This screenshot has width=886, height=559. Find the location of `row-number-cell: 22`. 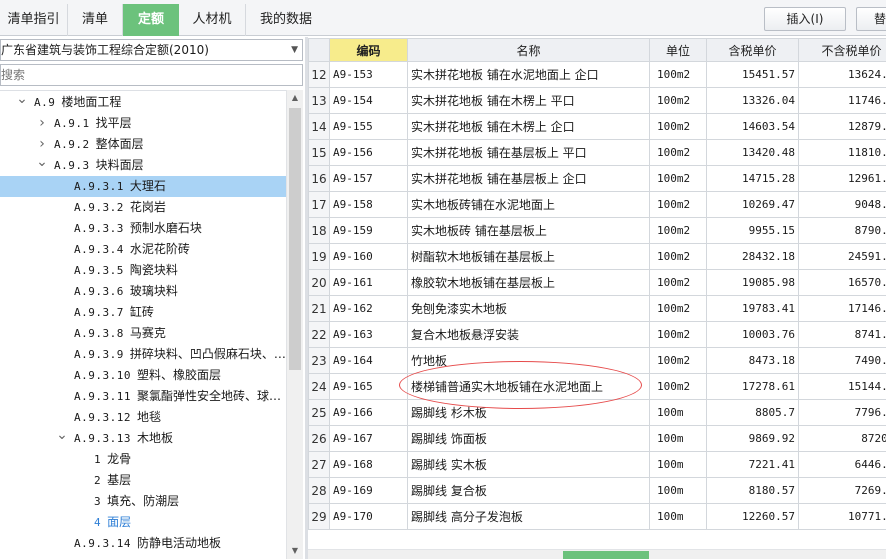

row-number-cell: 22 is located at coordinates (319, 334).